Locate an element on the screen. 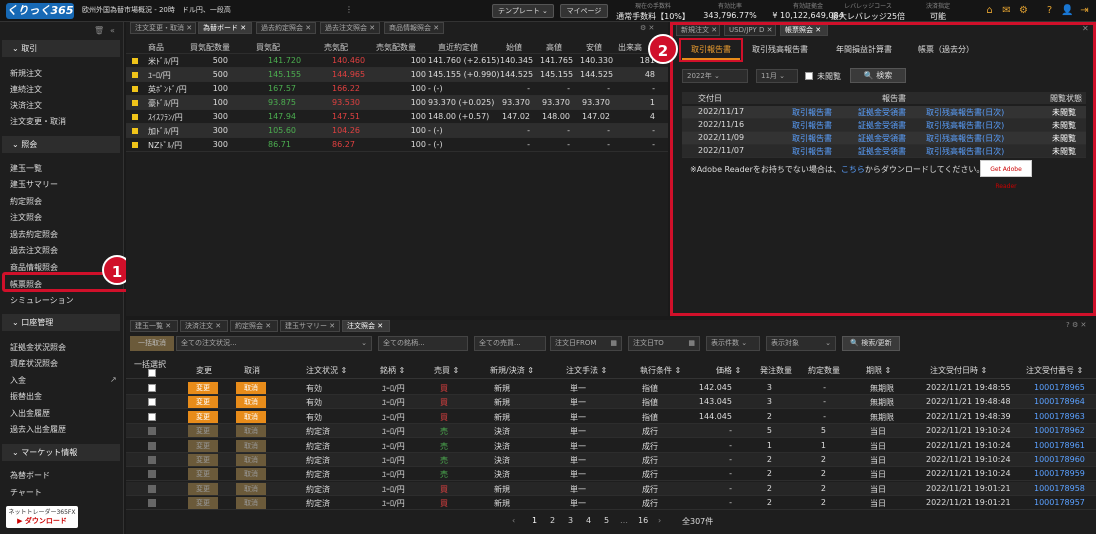 This screenshot has width=1096, height=534. col-side: 売買 ⇕ is located at coordinates (446, 370).